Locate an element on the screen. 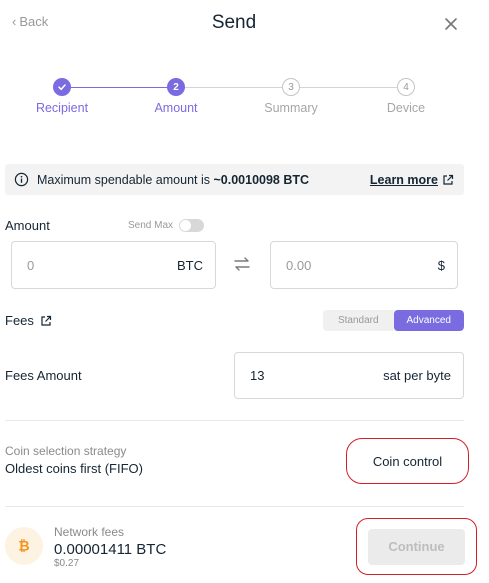  continue-highlight: Continue is located at coordinates (416, 546).